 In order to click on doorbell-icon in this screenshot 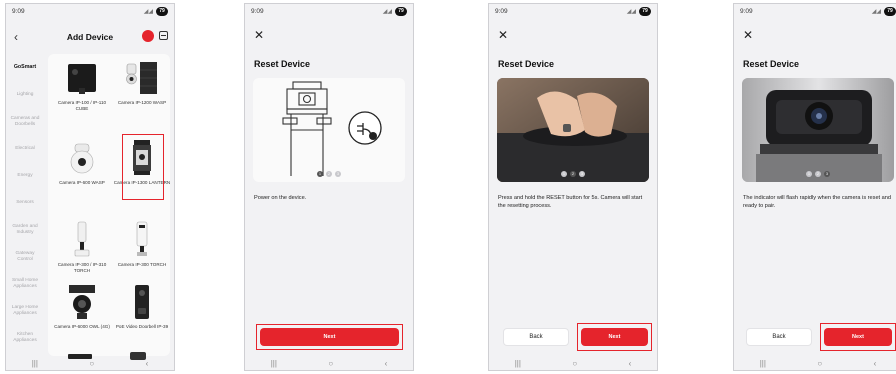, I will do `click(142, 302)`.